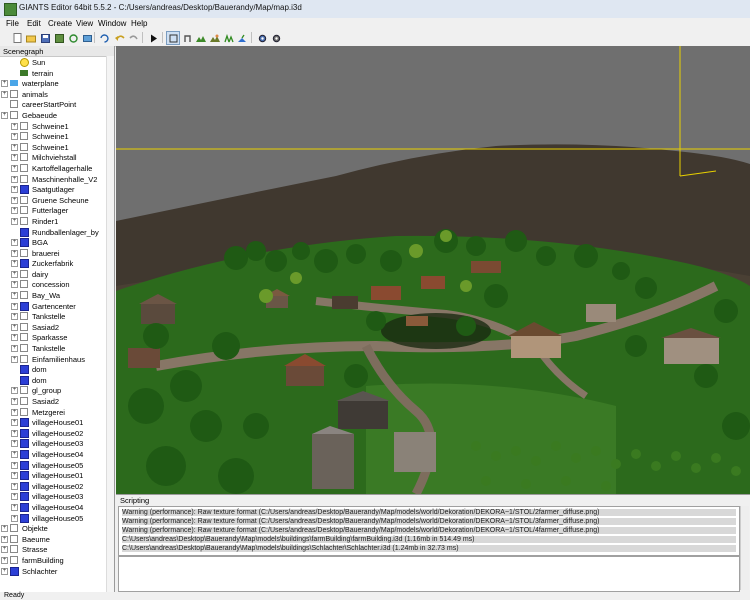 The height and width of the screenshot is (600, 750). Describe the element at coordinates (53, 210) in the screenshot. I see `scenegraph-node: + Futterlager` at that location.